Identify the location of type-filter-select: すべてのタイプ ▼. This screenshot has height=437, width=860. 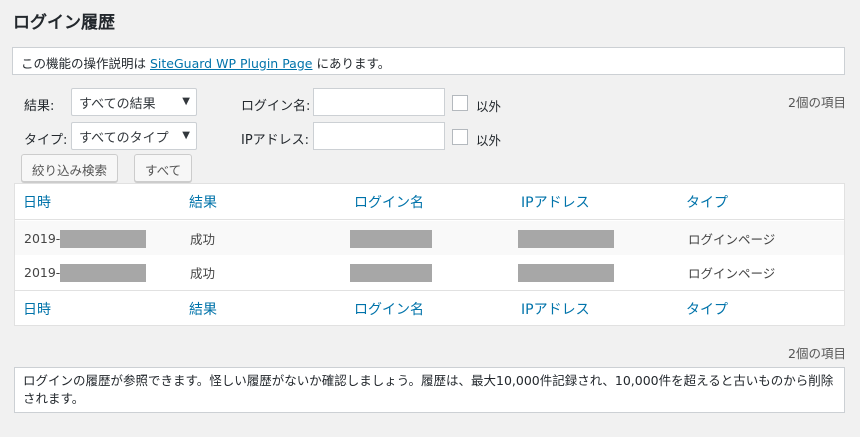
(134, 136).